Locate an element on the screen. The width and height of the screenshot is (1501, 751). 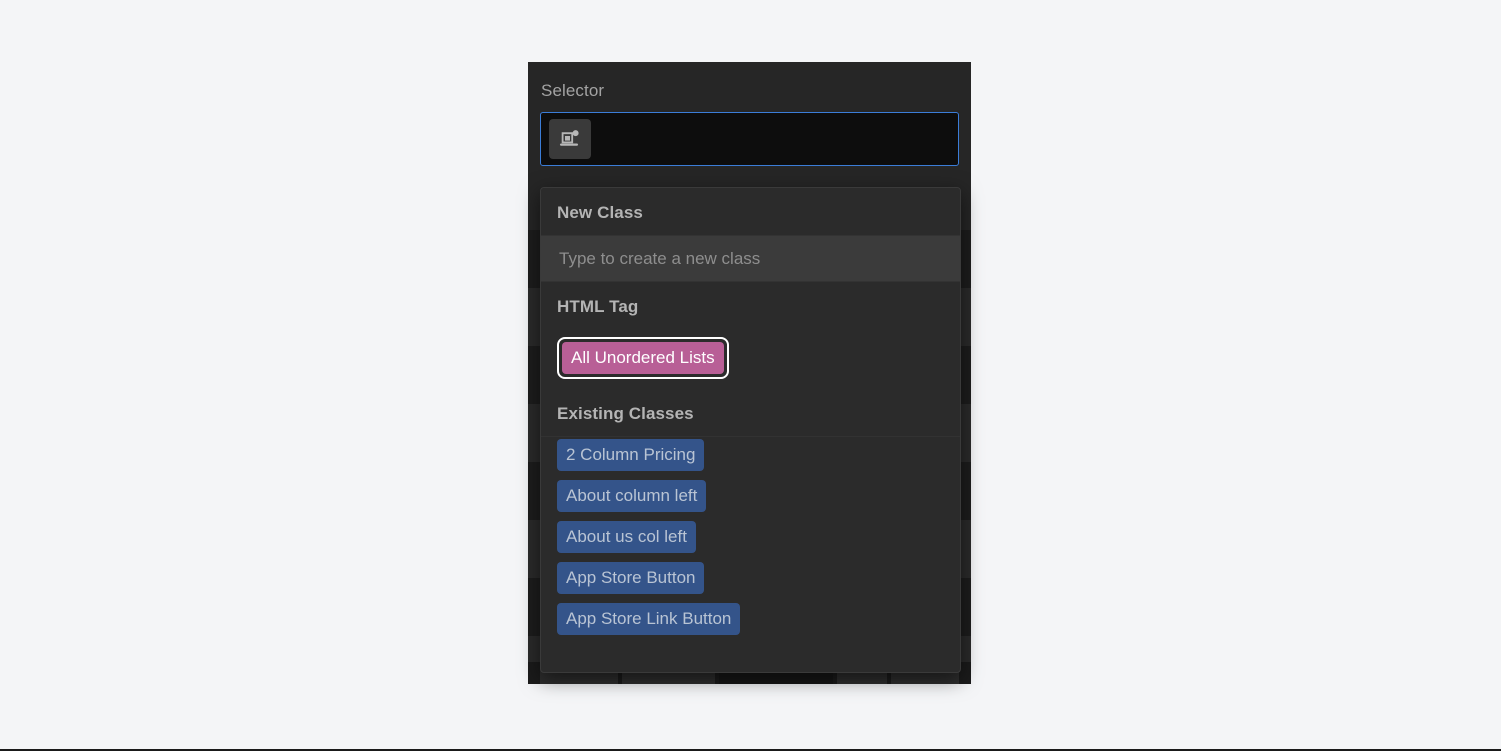
device-badge-icon is located at coordinates (570, 139).